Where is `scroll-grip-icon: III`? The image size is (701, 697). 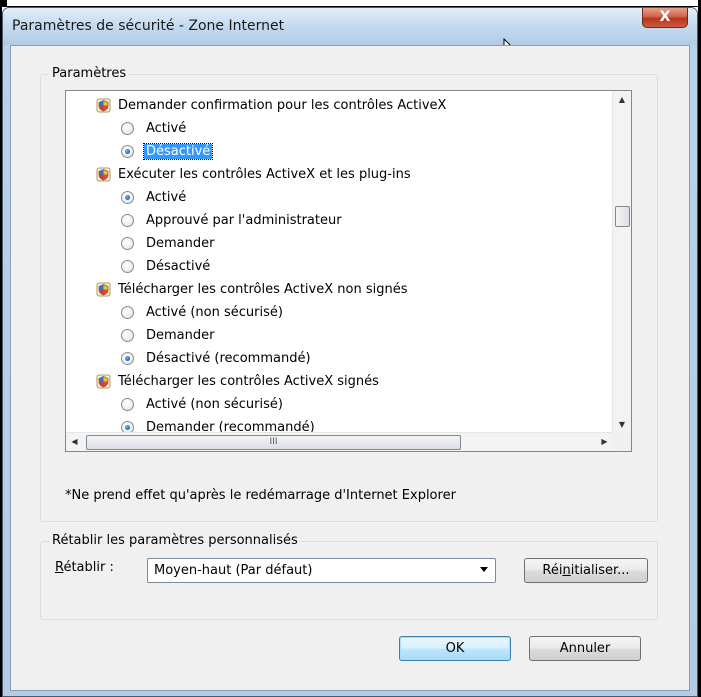 scroll-grip-icon: III is located at coordinates (273, 442).